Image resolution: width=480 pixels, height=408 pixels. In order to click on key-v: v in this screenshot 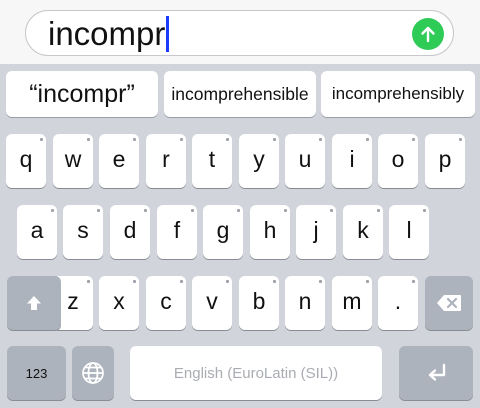, I will do `click(212, 303)`.